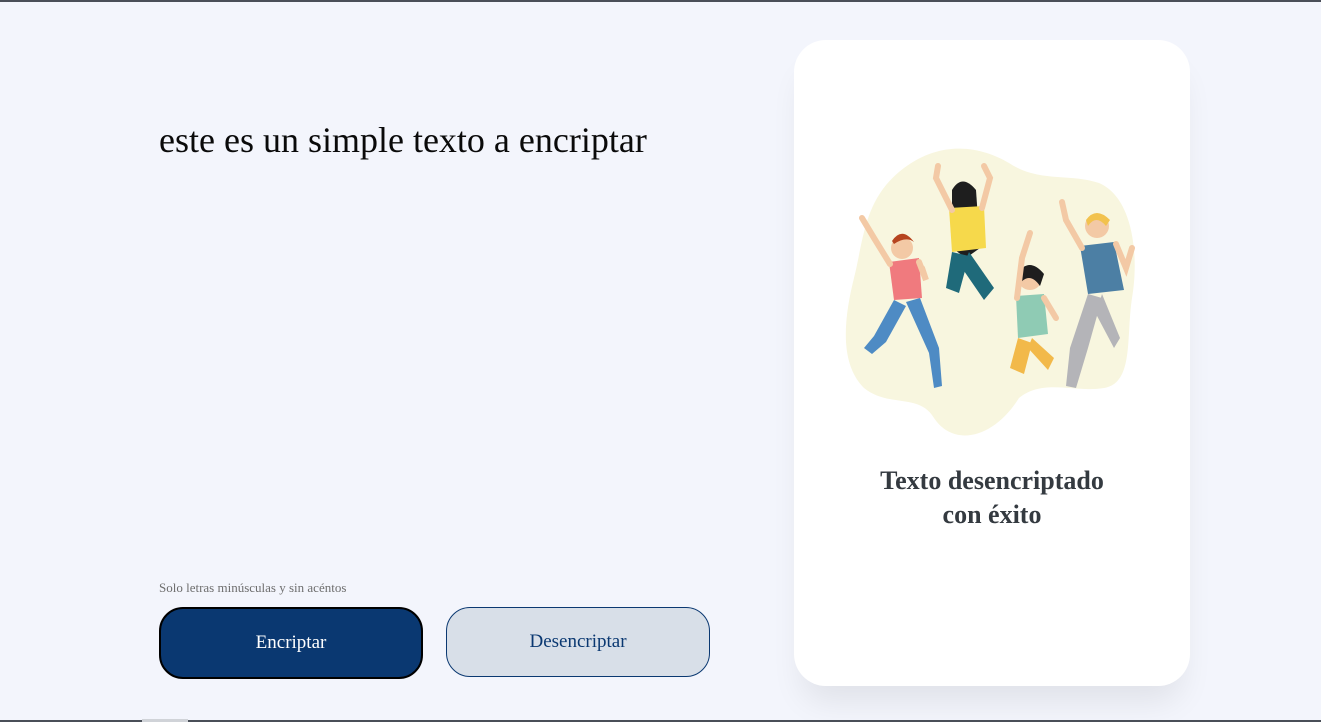 The image size is (1321, 722). Describe the element at coordinates (291, 643) in the screenshot. I see `encrypt-button: Encriptar` at that location.